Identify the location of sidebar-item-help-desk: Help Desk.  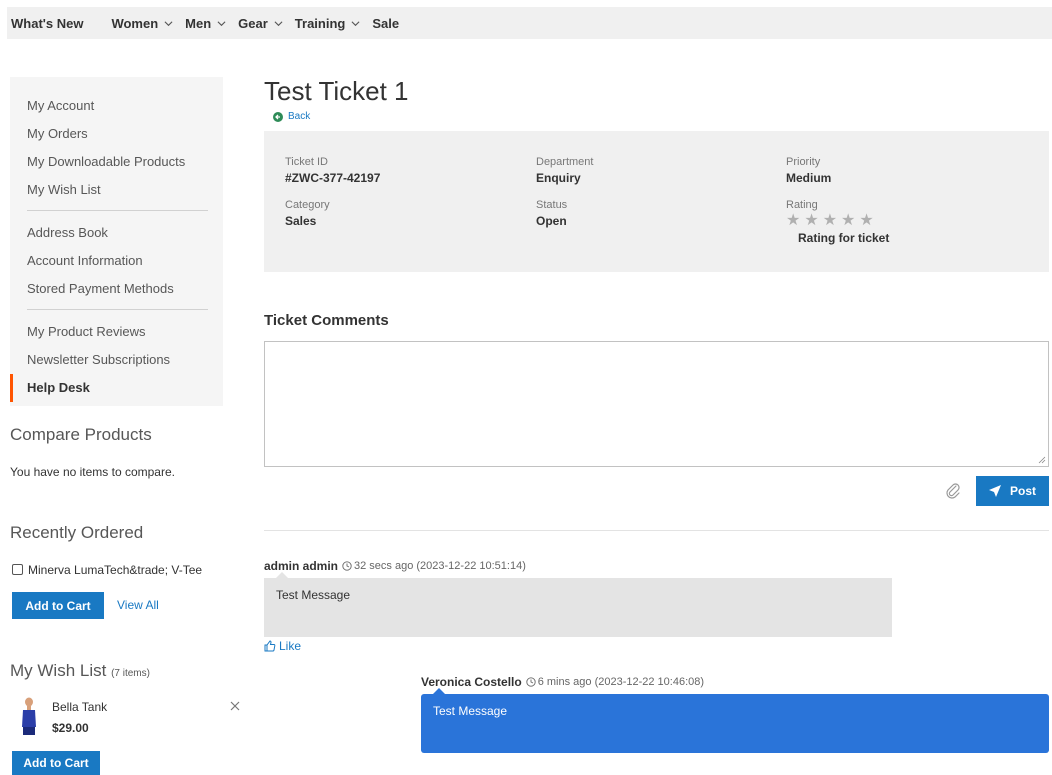
(116, 388).